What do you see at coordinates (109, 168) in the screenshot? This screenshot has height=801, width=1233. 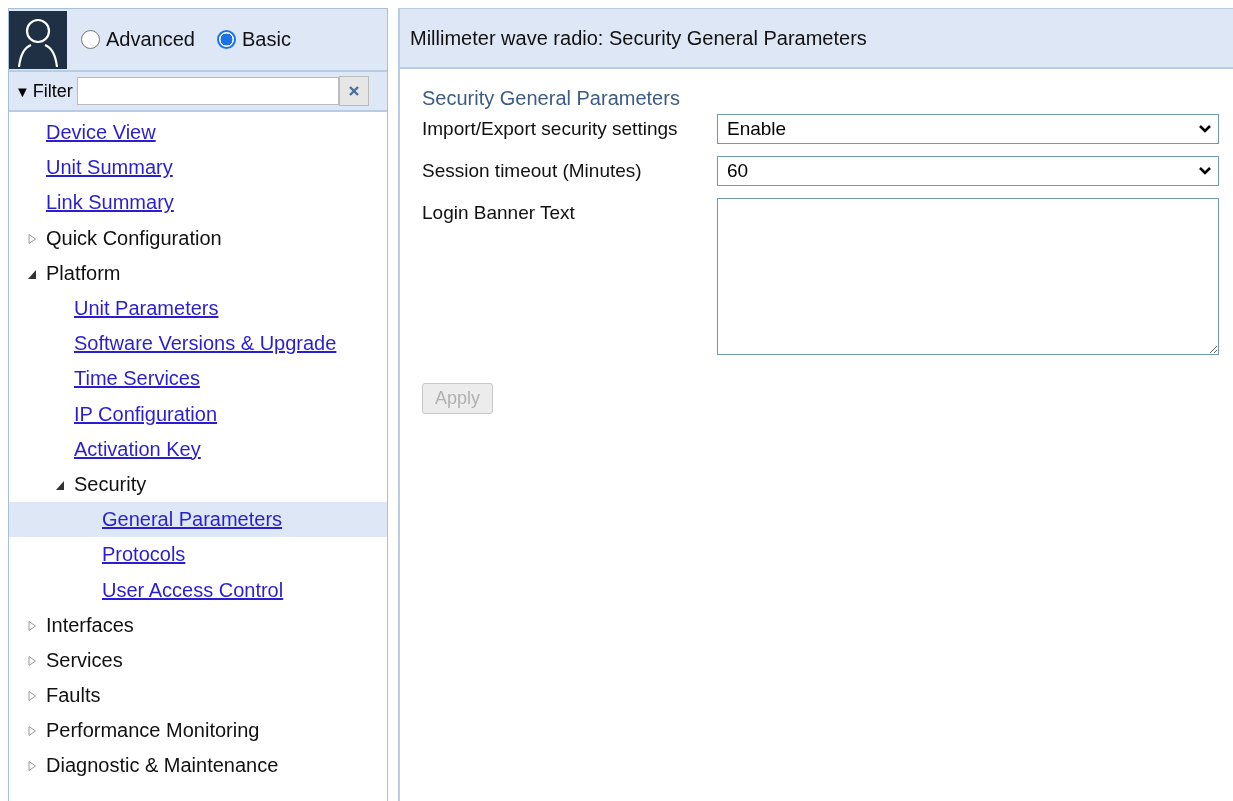 I see `tree-link: Unit Summary` at bounding box center [109, 168].